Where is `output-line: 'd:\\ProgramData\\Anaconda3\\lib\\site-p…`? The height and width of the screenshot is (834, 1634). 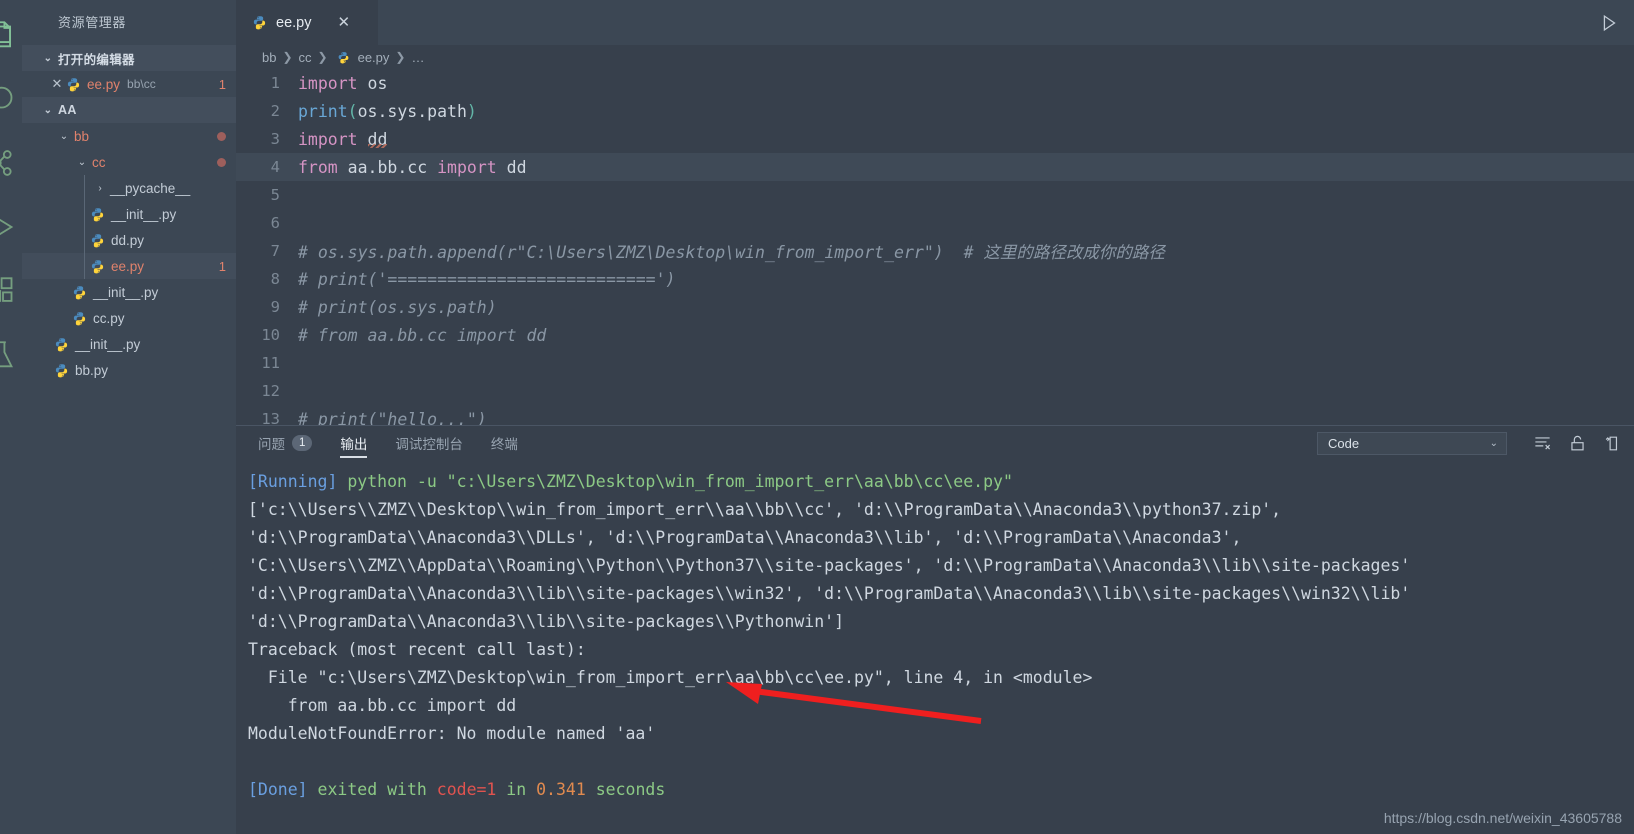 output-line: 'd:\\ProgramData\\Anaconda3\\lib\\site-p… is located at coordinates (941, 594).